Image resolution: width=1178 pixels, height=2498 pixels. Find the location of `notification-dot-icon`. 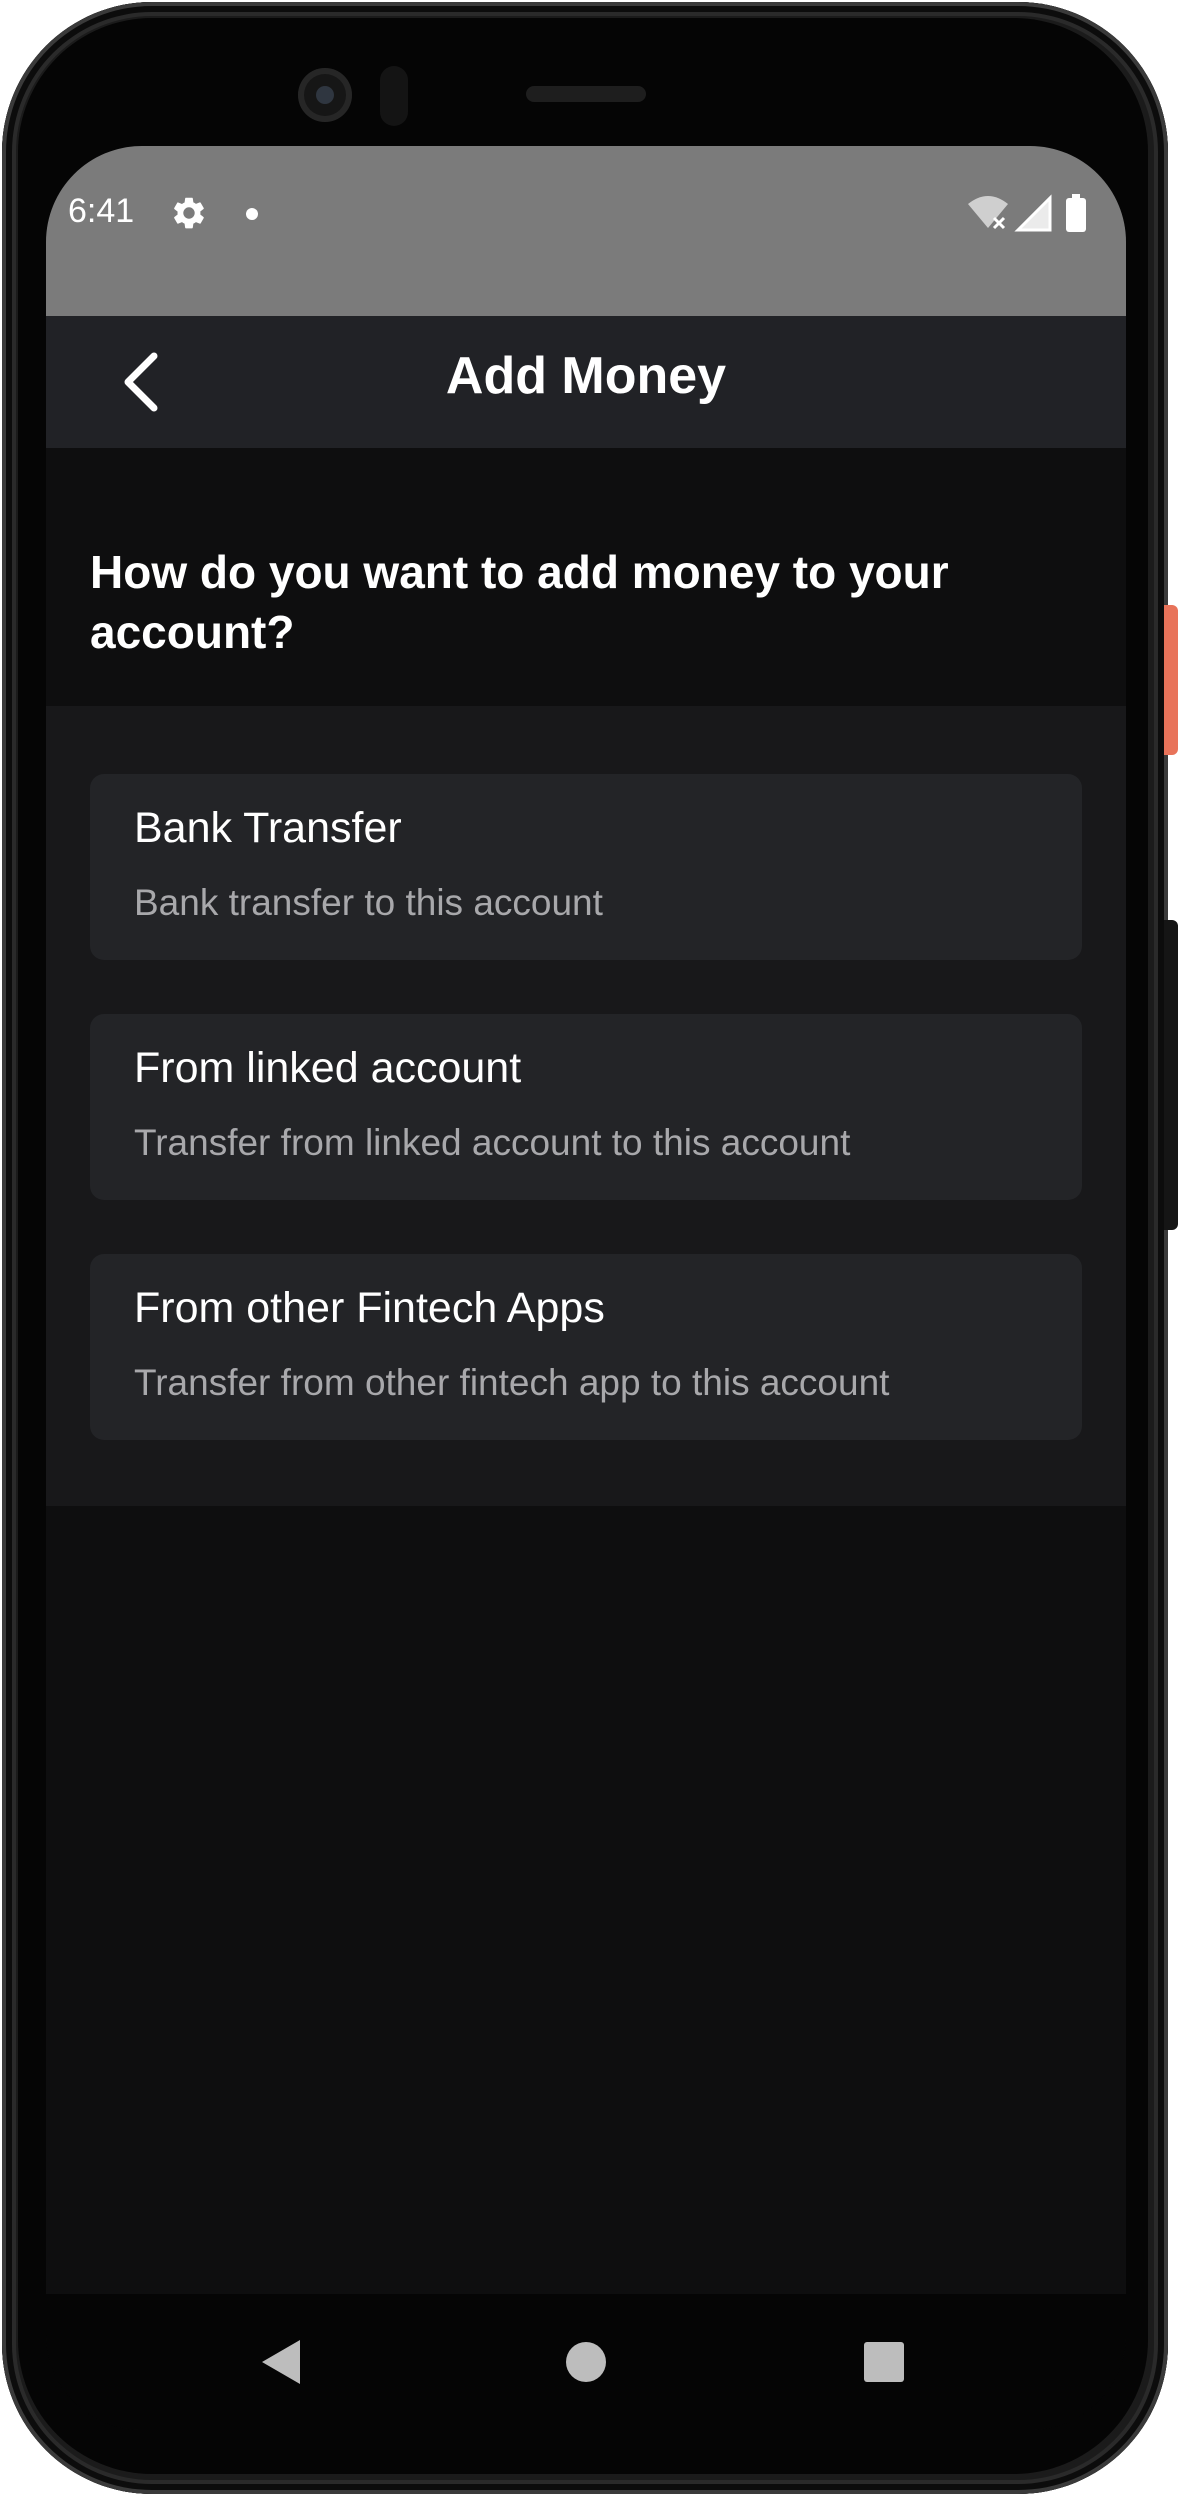

notification-dot-icon is located at coordinates (252, 214).